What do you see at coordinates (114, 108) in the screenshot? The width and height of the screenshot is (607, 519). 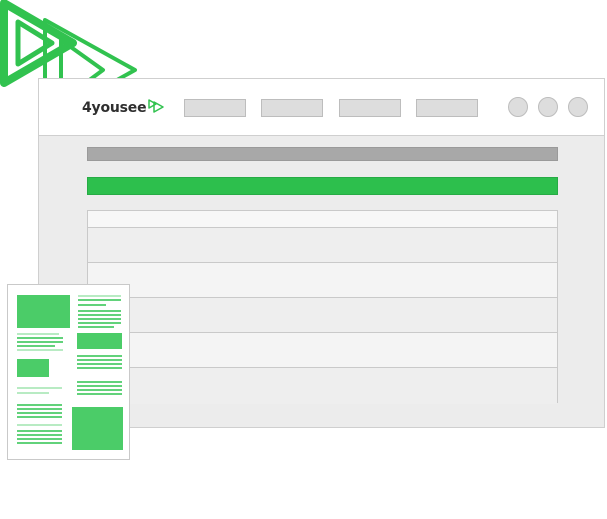 I see `brand-name: 4yousee` at bounding box center [114, 108].